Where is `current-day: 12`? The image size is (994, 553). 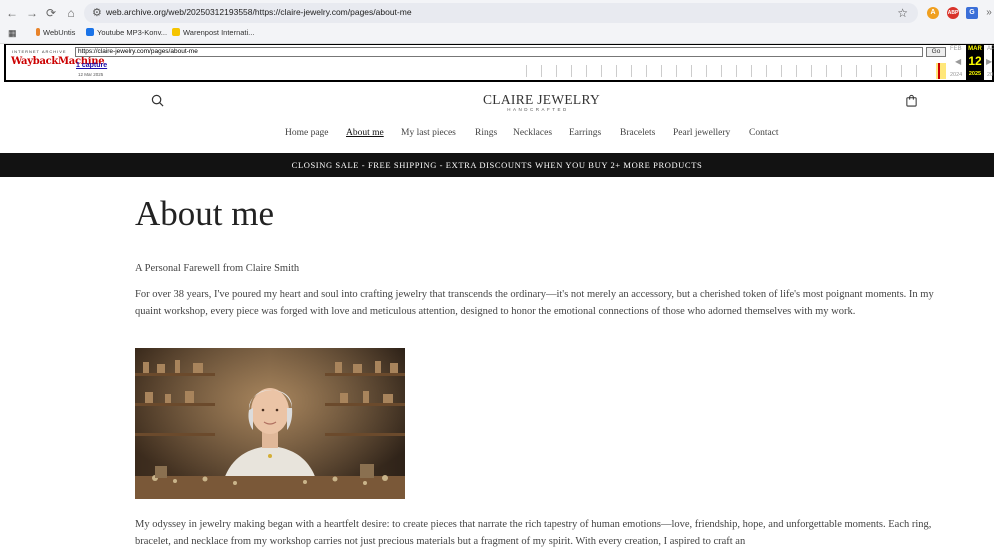
current-day: 12 is located at coordinates (975, 61).